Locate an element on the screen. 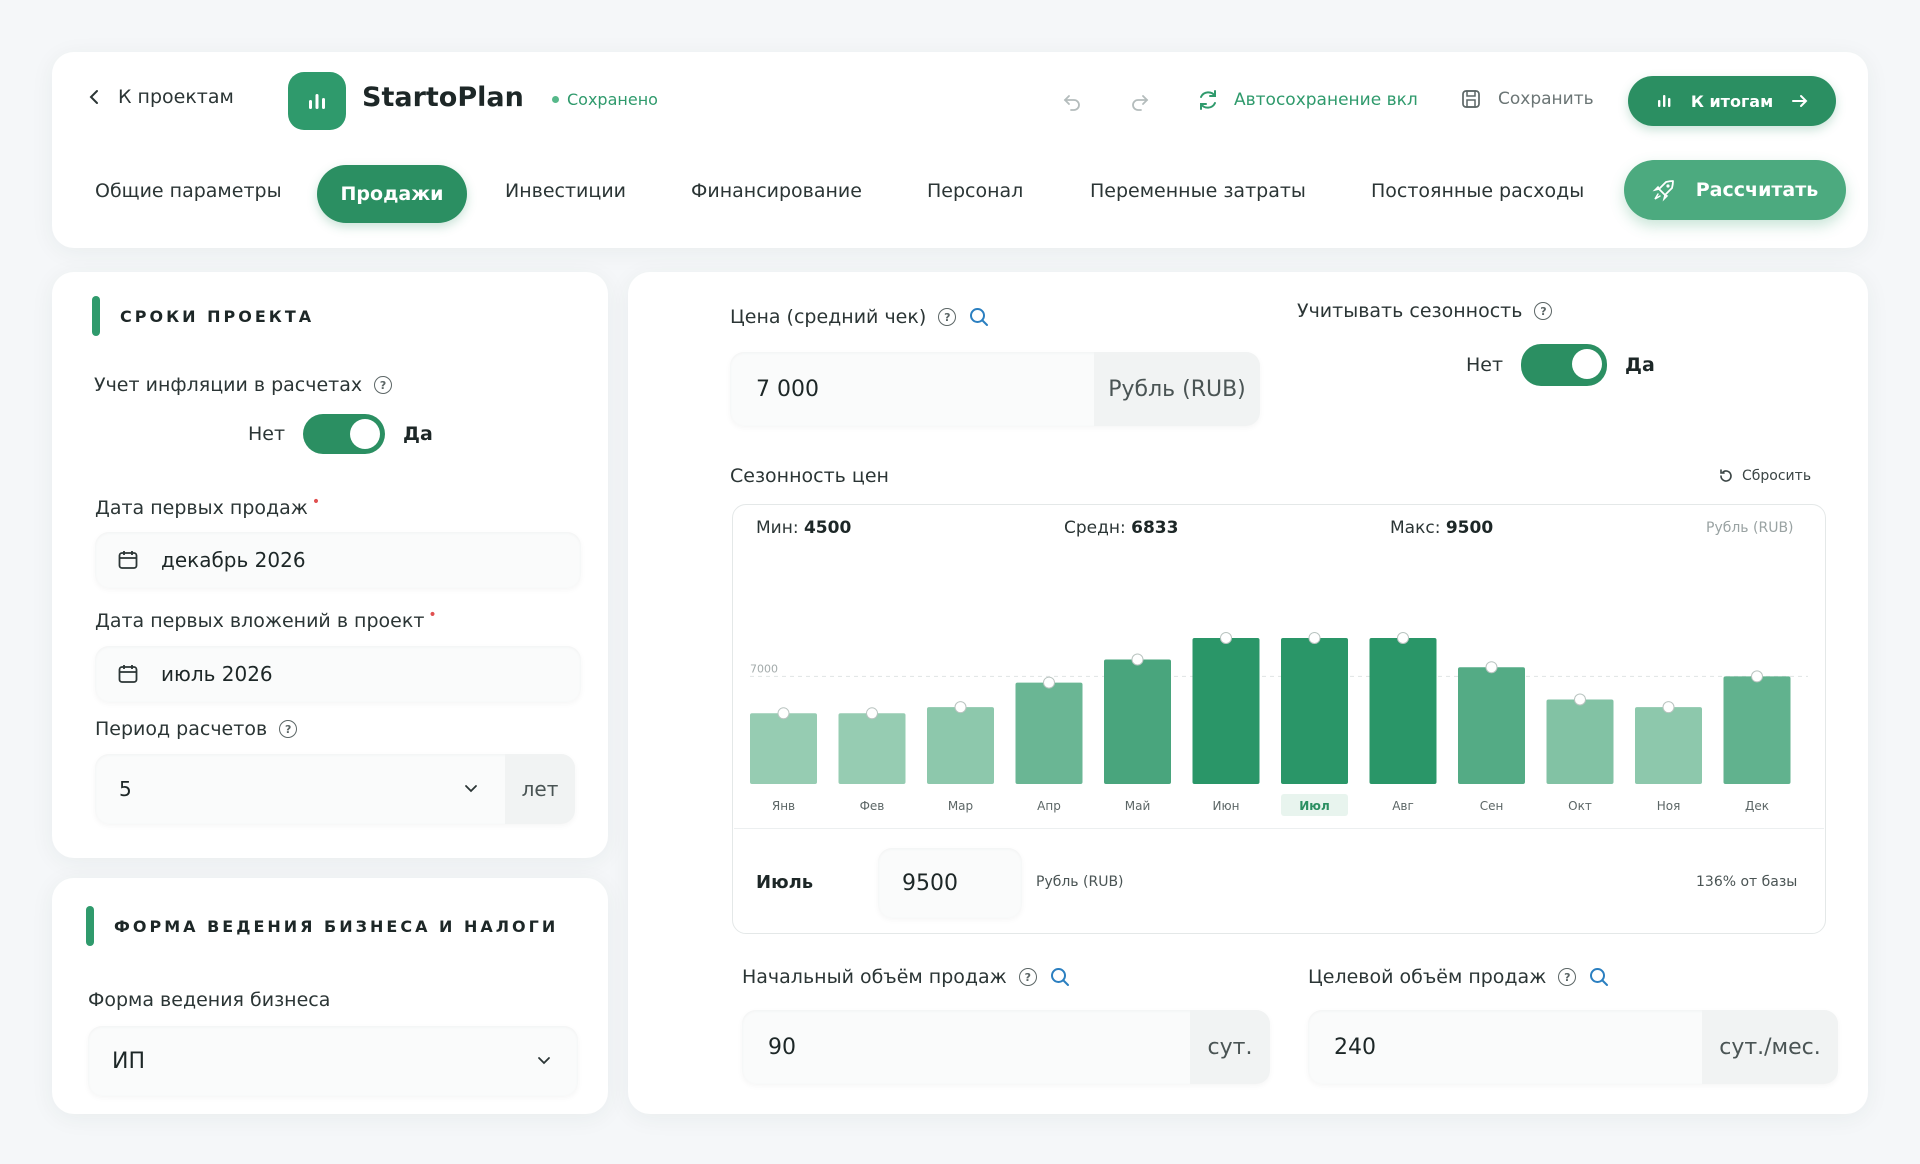  target-volume-unit: сут./мес. is located at coordinates (1770, 1047).